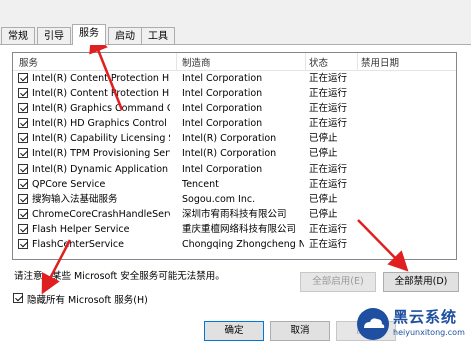 This screenshot has width=471, height=348. Describe the element at coordinates (158, 35) in the screenshot. I see `tab-tools: 工具` at that location.